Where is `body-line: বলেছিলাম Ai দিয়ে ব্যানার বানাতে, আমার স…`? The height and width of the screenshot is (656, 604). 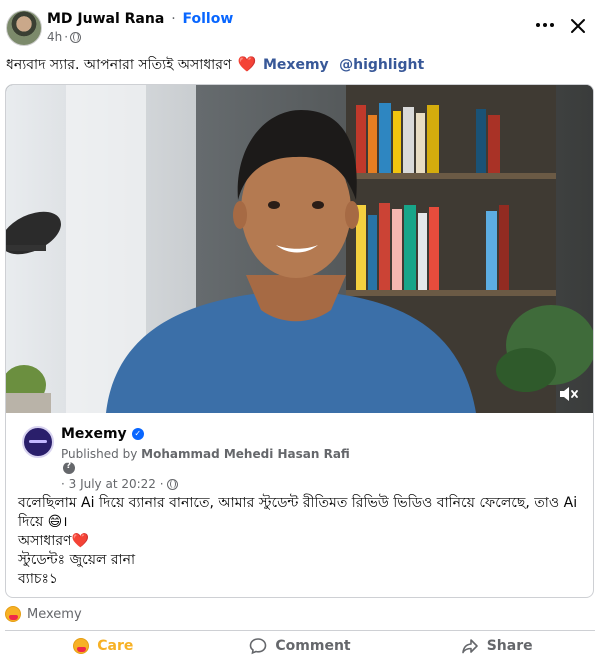 body-line: বলেছিলাম Ai দিয়ে ব্যানার বানাতে, আমার স… is located at coordinates (298, 503).